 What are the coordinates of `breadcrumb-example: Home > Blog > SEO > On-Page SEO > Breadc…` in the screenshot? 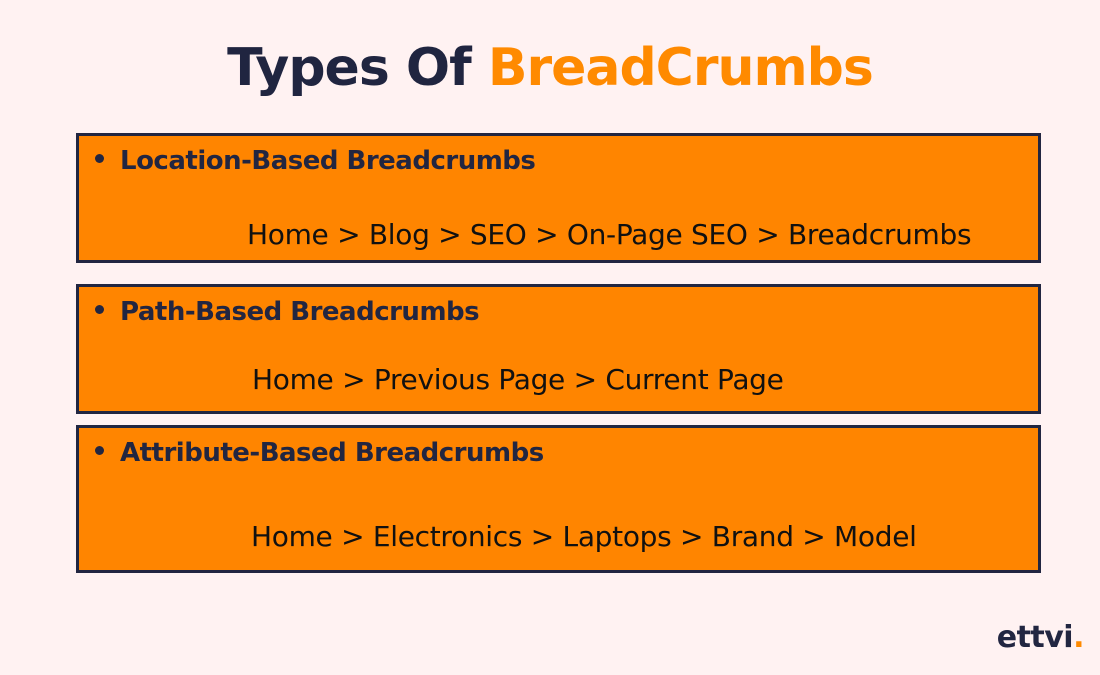 It's located at (609, 234).